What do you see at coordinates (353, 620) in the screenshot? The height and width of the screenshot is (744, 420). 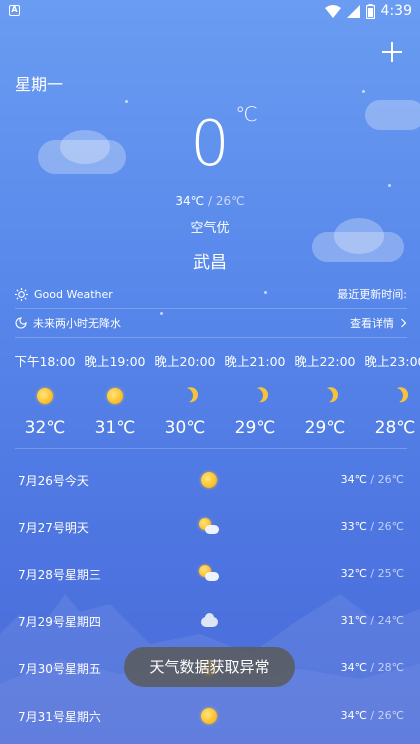 I see `daily-high: 31℃` at bounding box center [353, 620].